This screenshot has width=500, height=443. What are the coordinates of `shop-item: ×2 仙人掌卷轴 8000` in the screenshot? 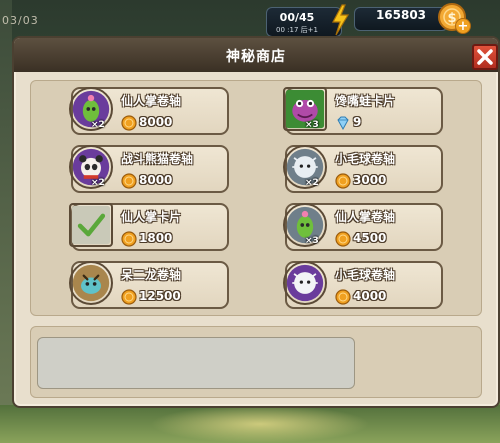 It's located at (149, 111).